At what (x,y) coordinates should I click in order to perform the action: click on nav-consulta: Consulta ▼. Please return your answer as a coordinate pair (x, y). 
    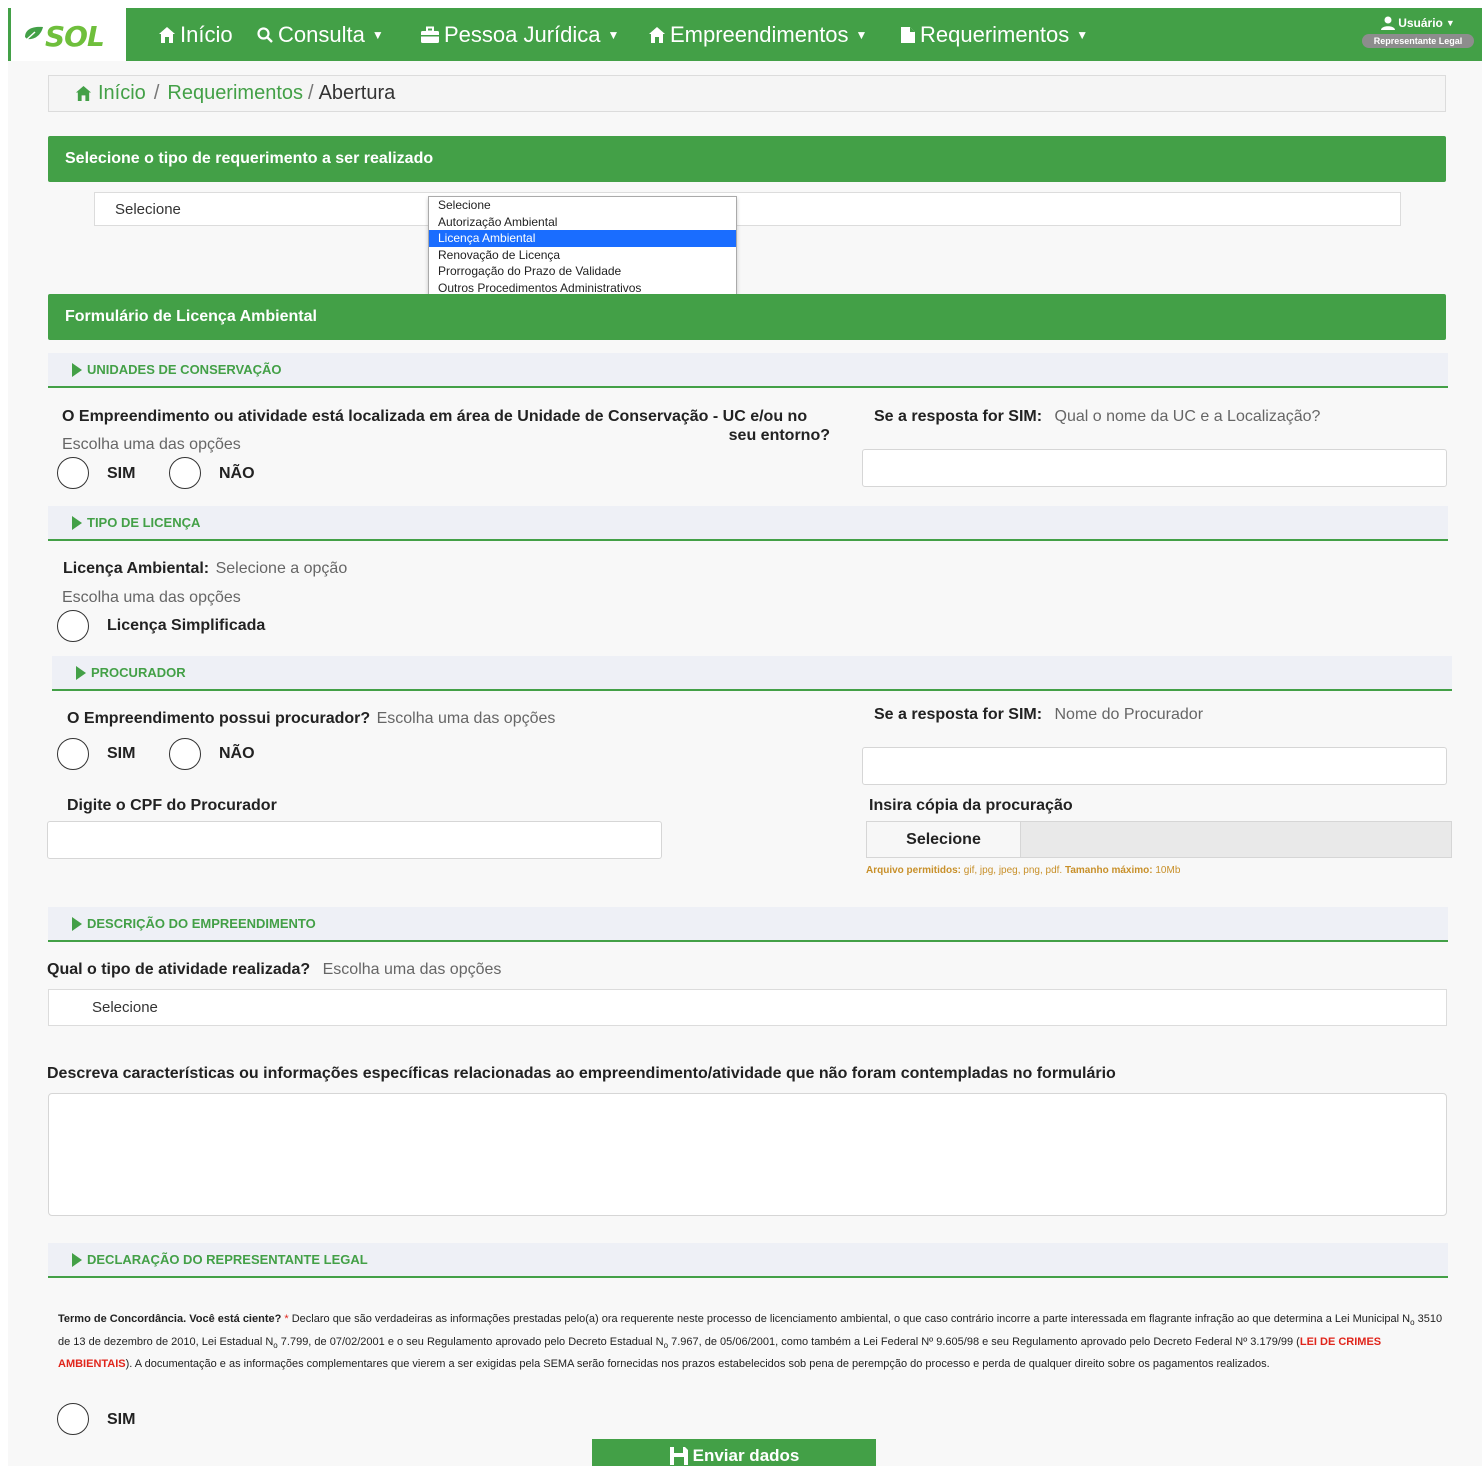
    Looking at the image, I should click on (320, 35).